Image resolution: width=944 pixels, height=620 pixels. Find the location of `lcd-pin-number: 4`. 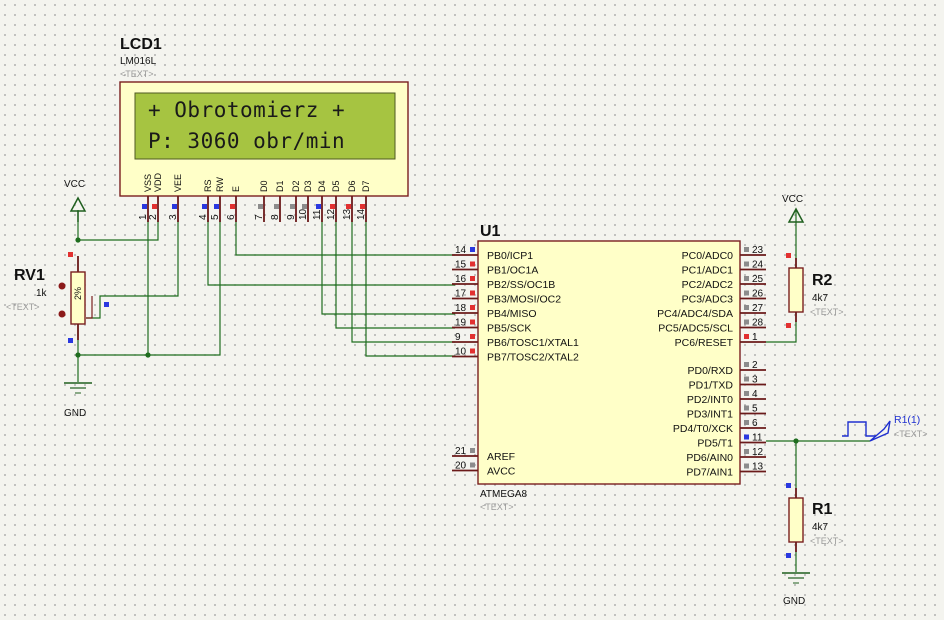

lcd-pin-number: 4 is located at coordinates (203, 217).